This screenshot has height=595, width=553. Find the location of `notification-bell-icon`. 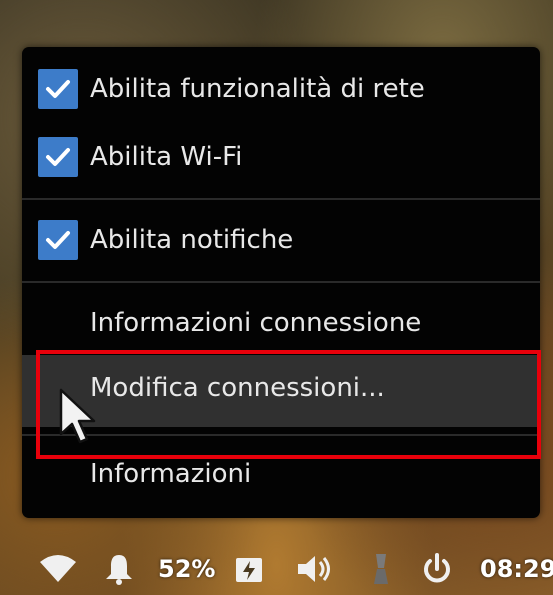

notification-bell-icon is located at coordinates (119, 569).